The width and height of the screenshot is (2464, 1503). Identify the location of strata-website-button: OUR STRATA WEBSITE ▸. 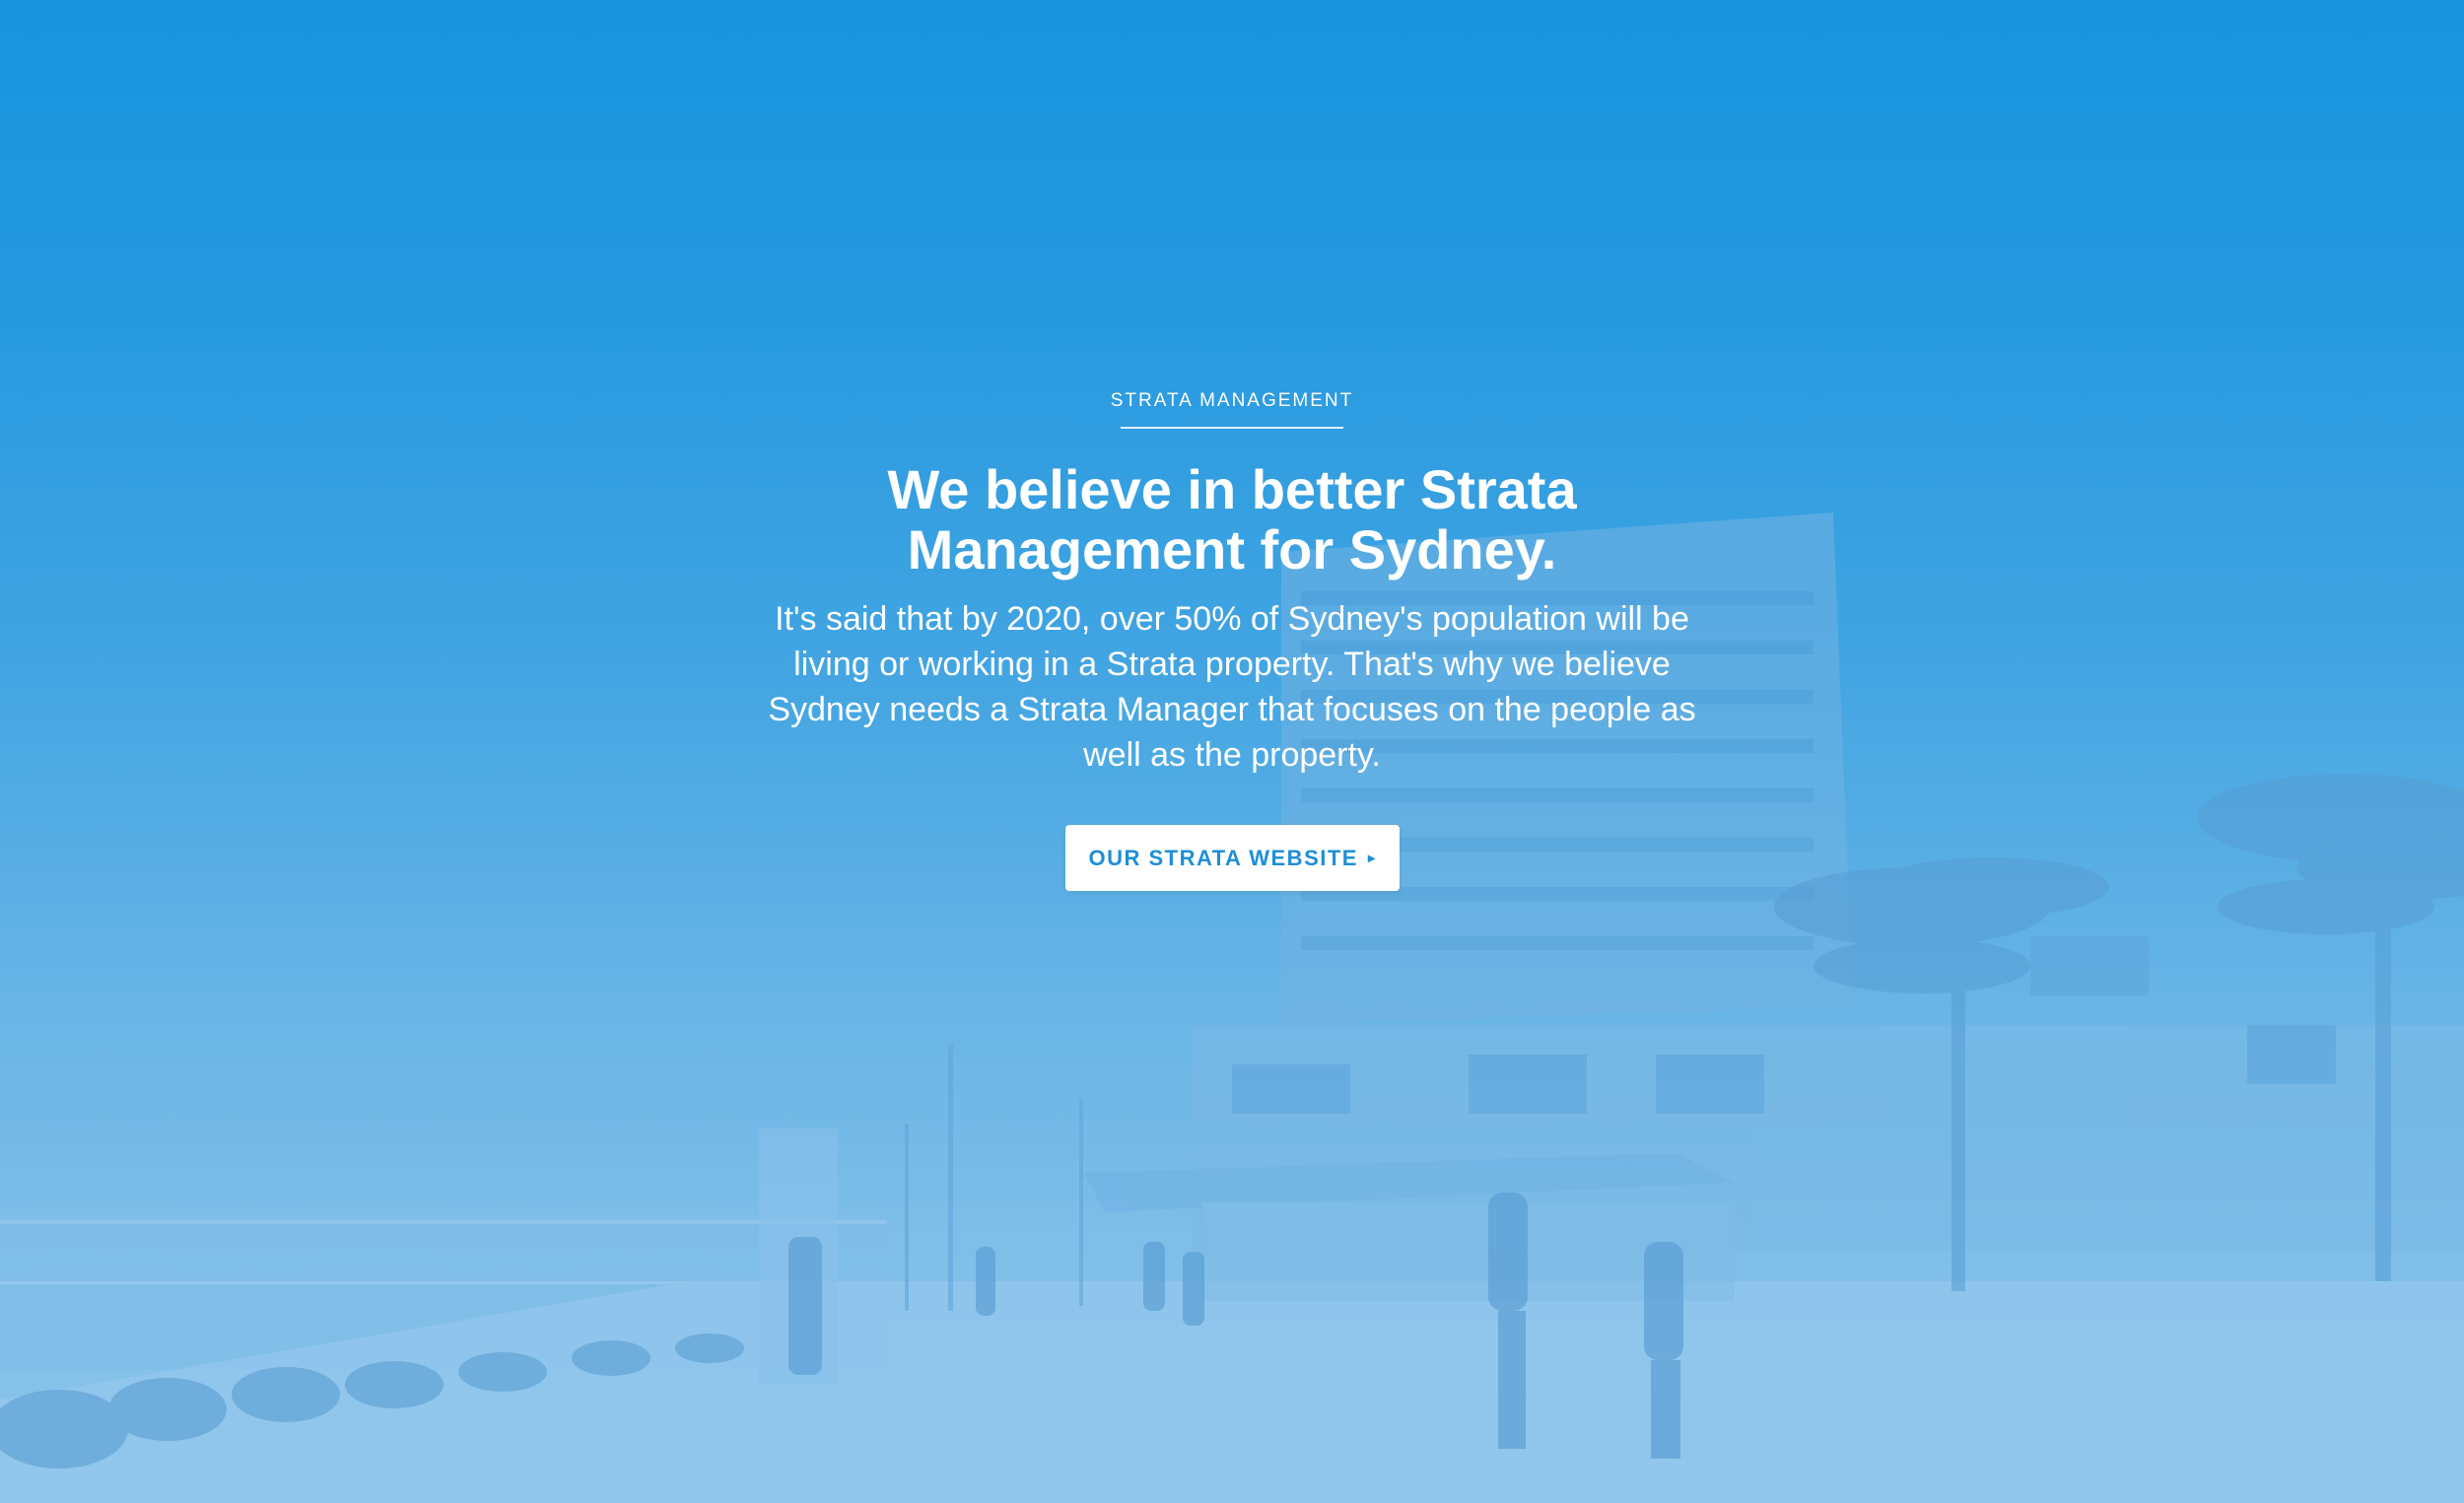
(1232, 858).